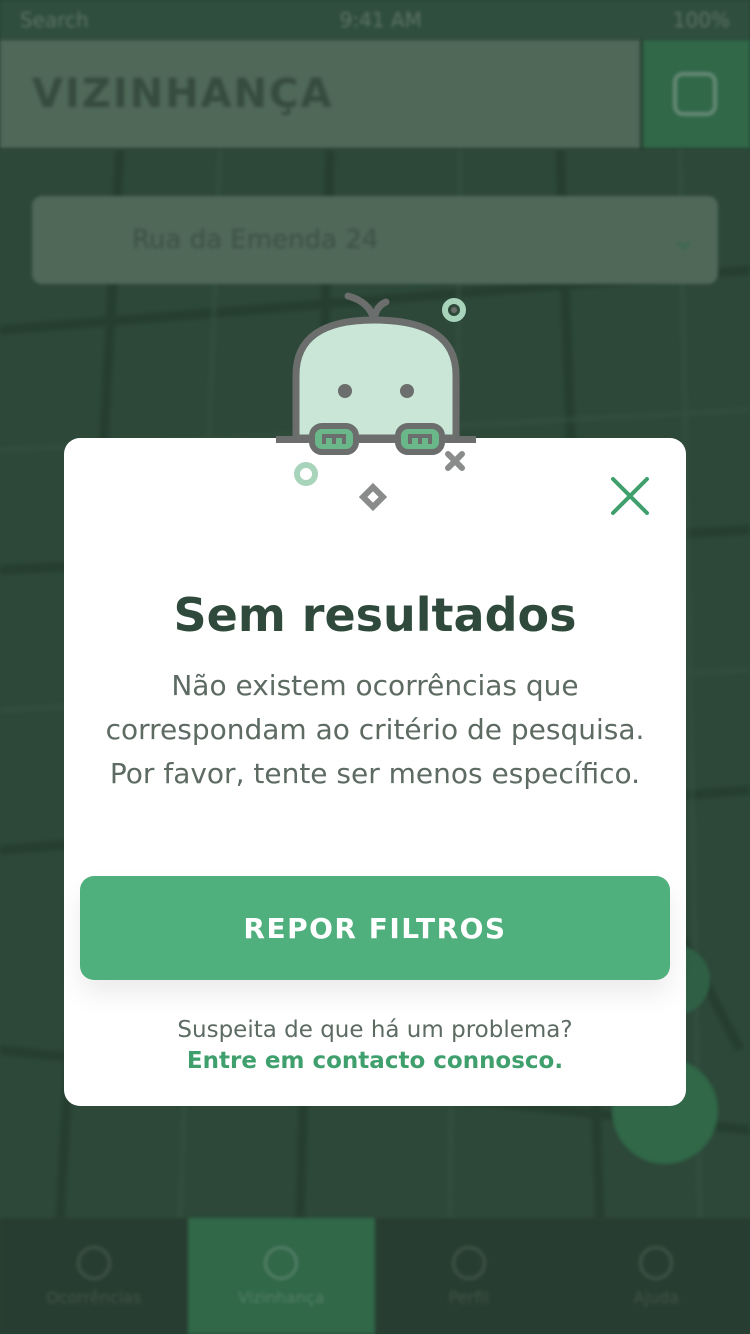  Describe the element at coordinates (375, 1030) in the screenshot. I see `help-question: Suspeita de que há um problema?` at that location.